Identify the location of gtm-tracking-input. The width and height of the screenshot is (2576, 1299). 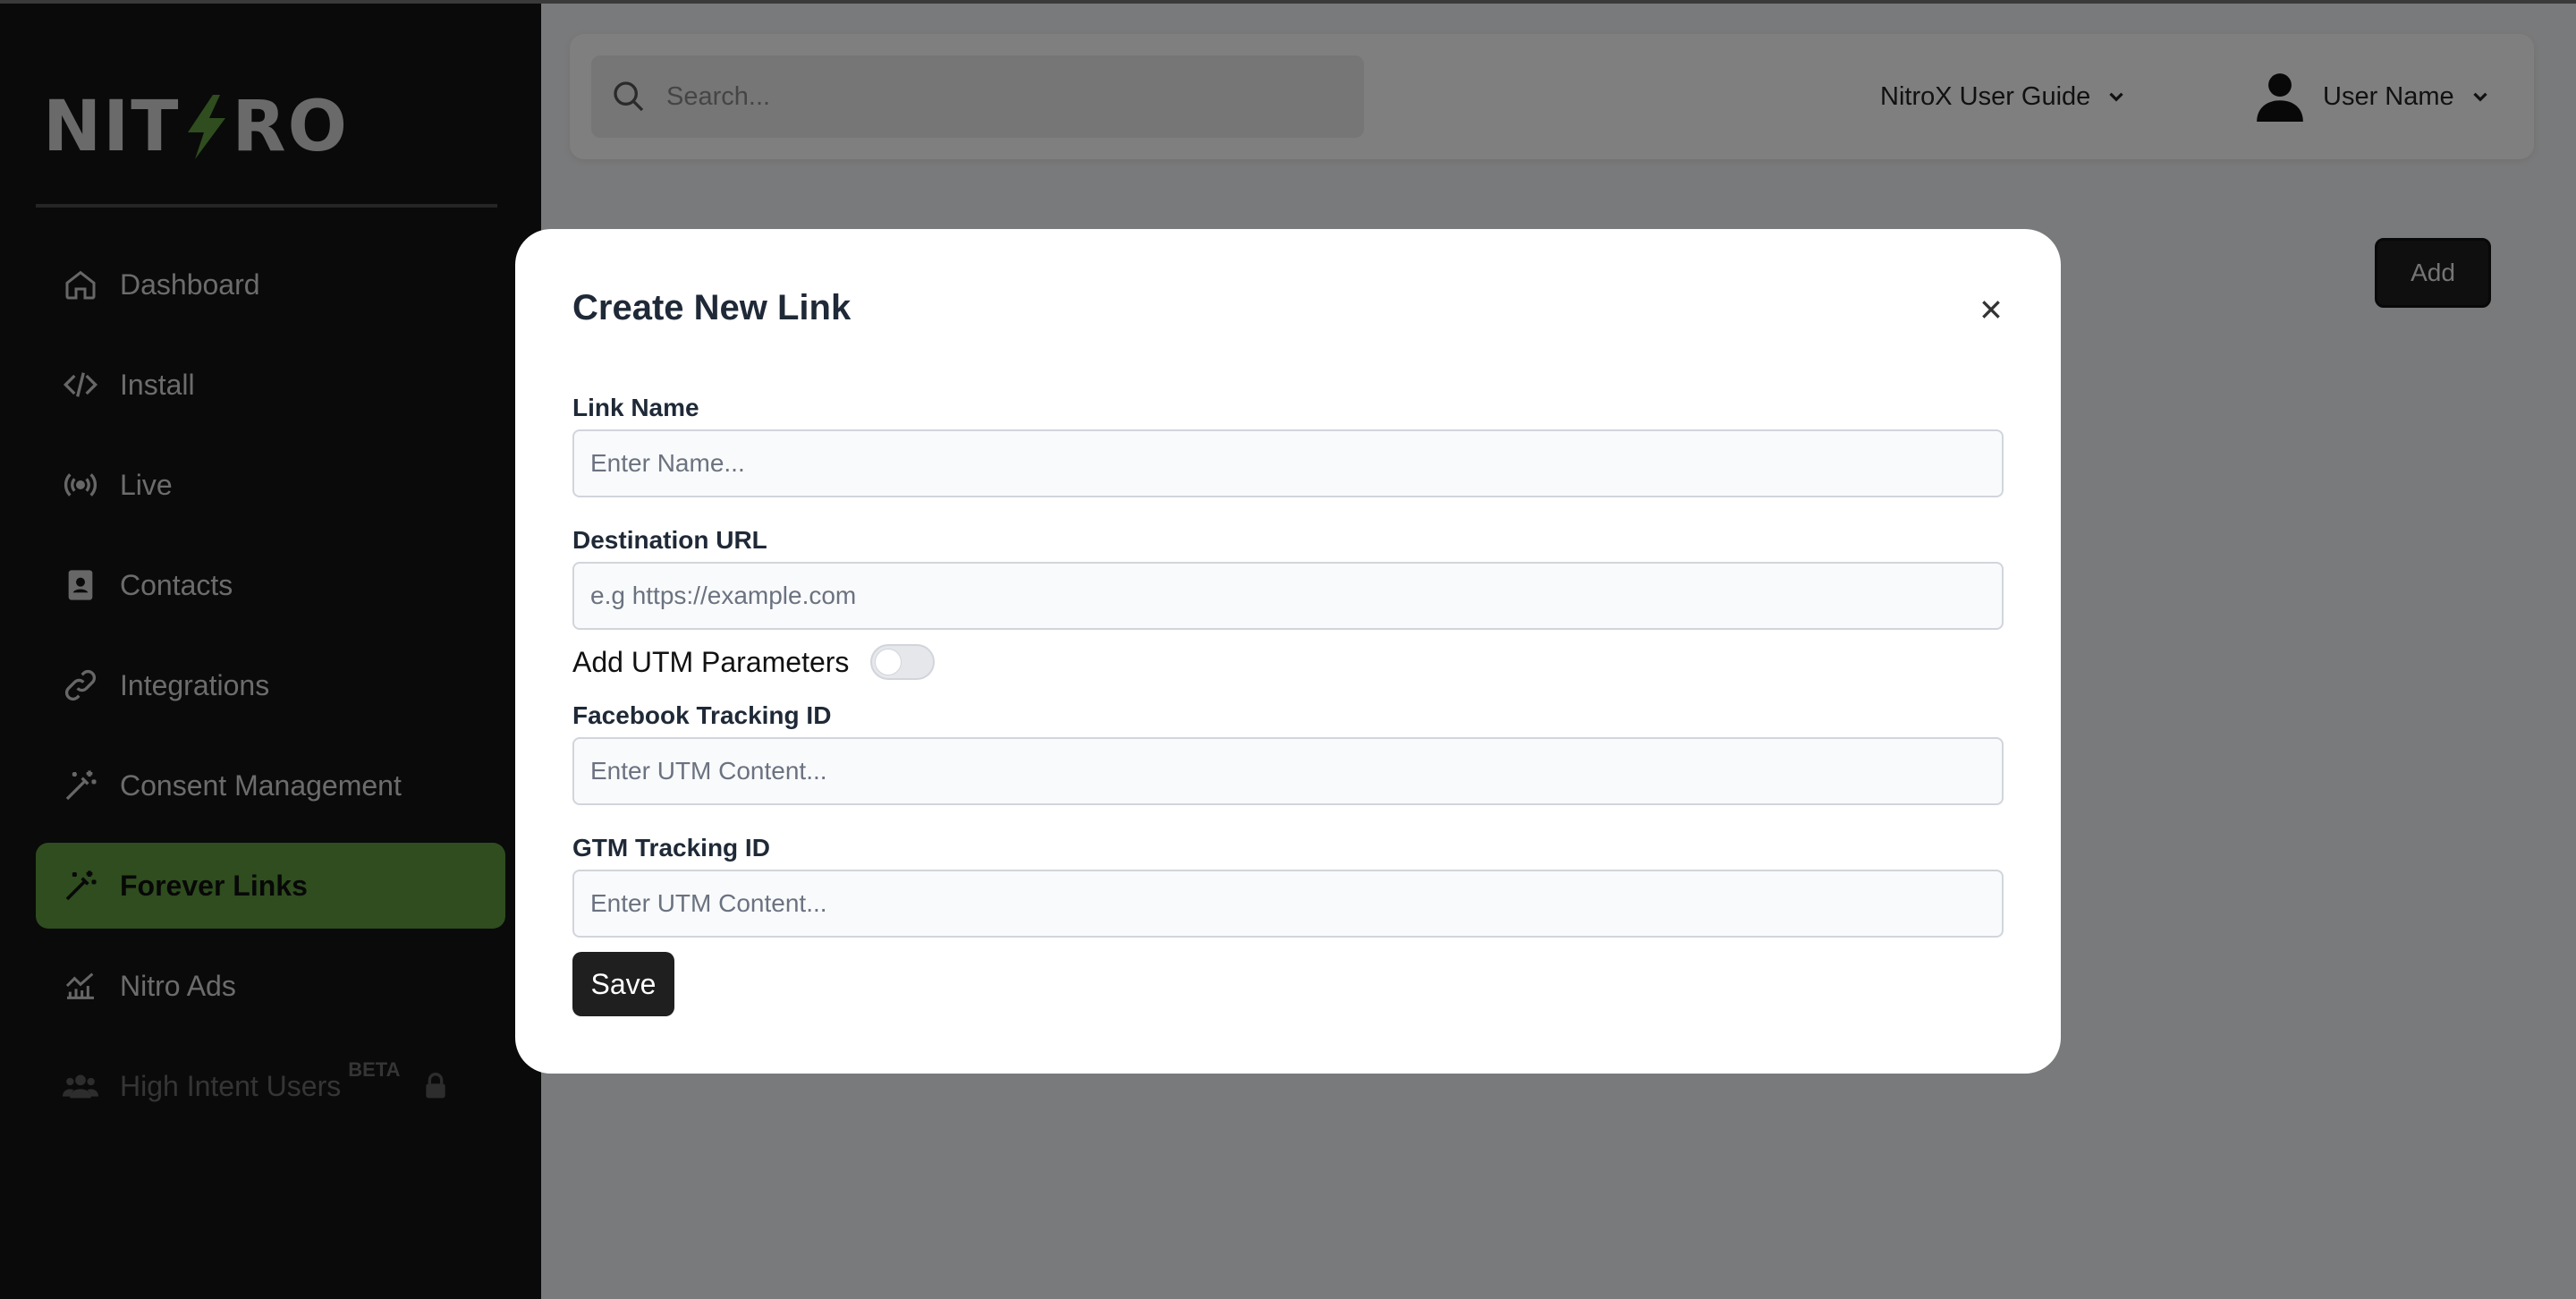
(1288, 904).